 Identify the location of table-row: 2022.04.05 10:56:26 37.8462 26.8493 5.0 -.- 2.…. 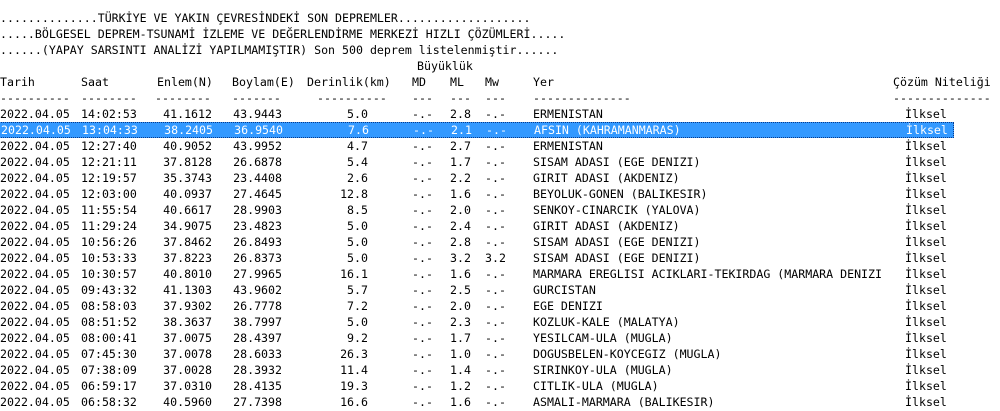
(500, 243).